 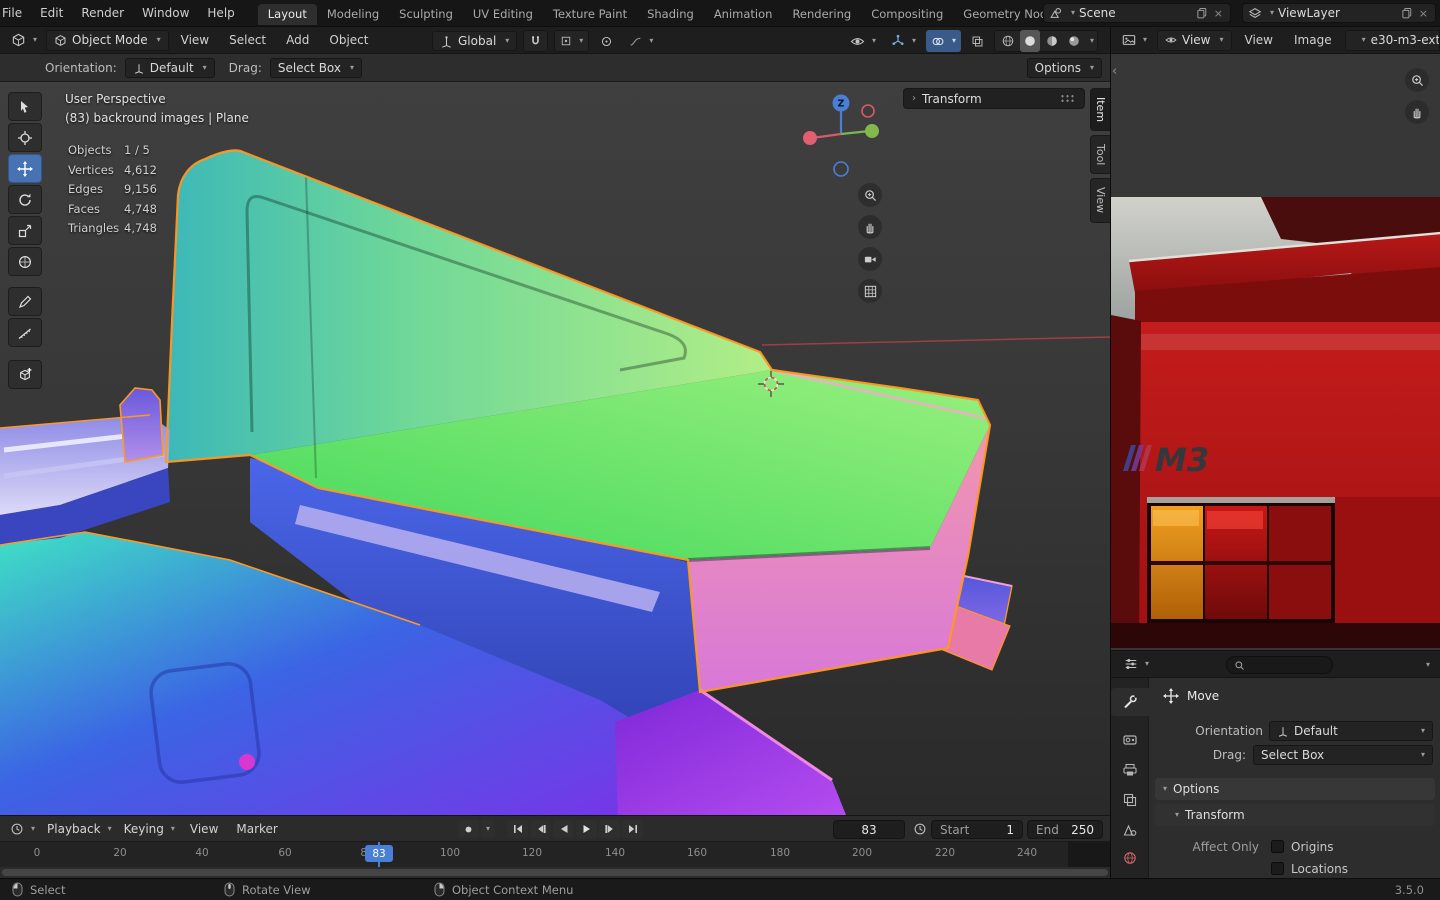 I want to click on menu-object: Object, so click(x=348, y=40).